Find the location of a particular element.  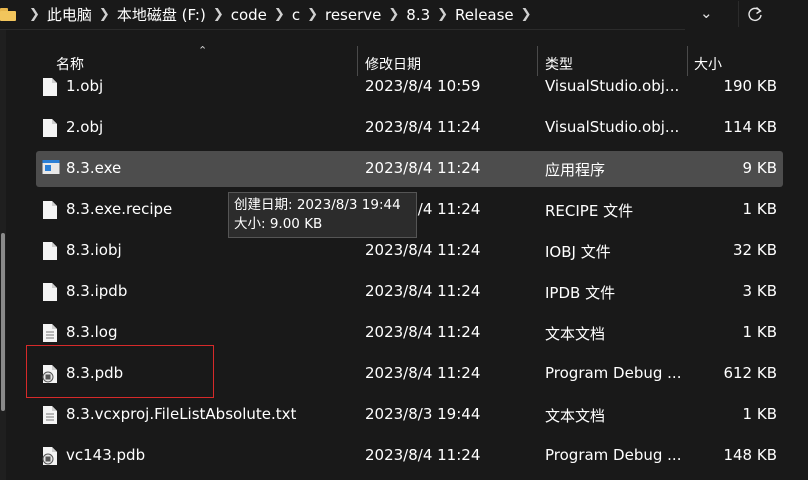

file-type: RECIPE 文件 is located at coordinates (589, 211).